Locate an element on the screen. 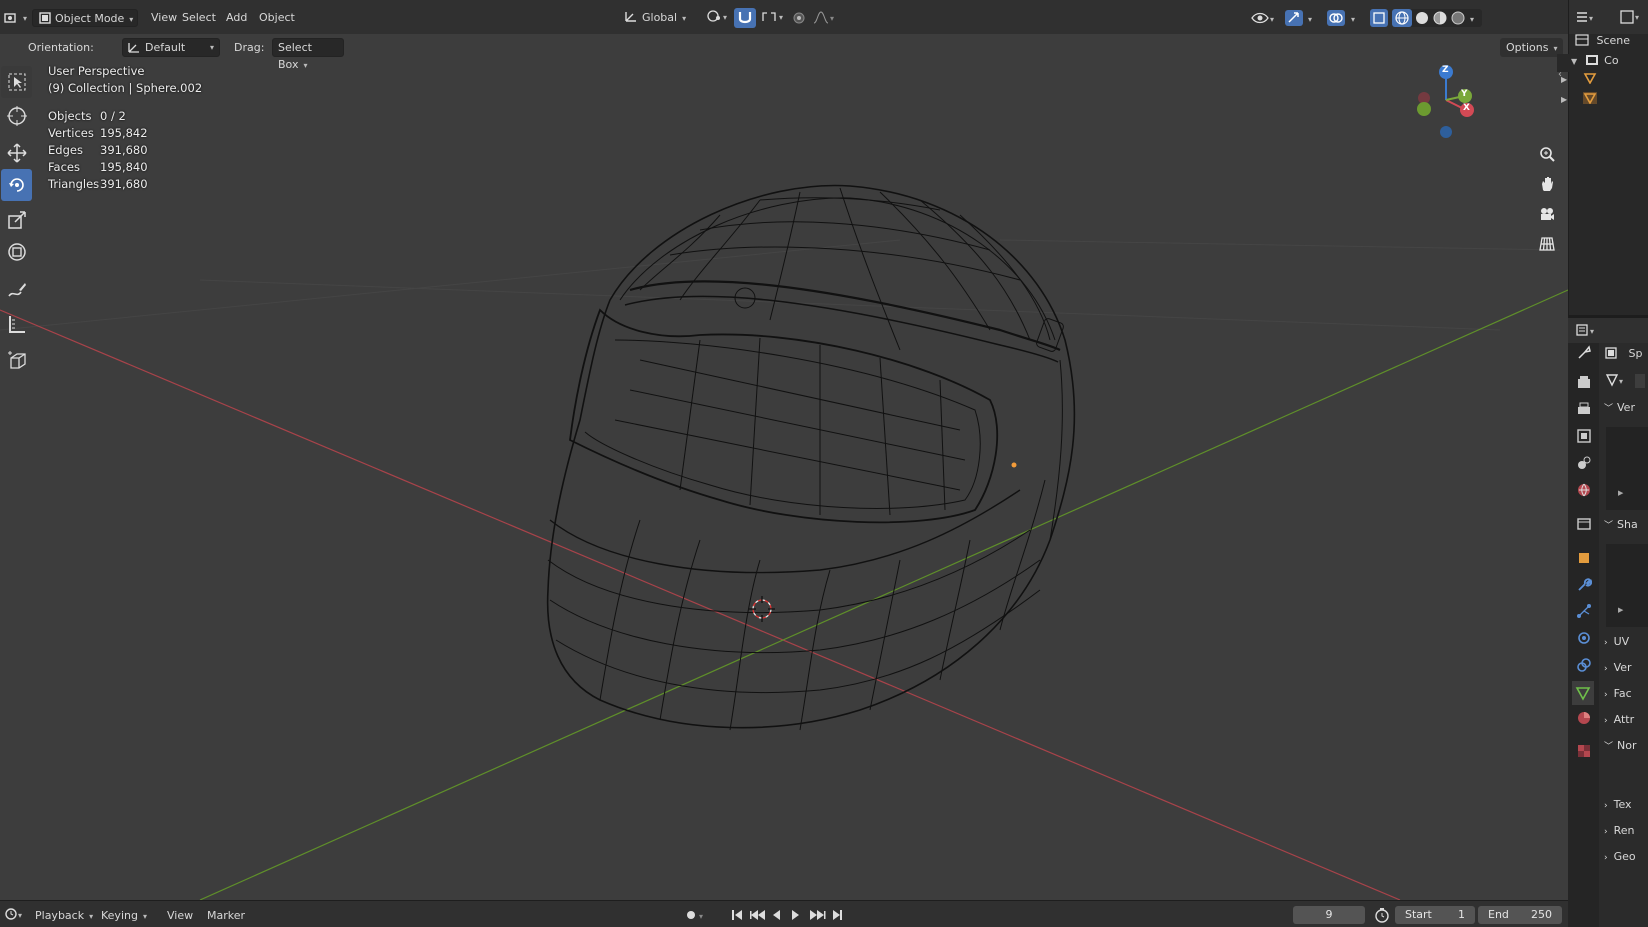  shape-keys-list: ▶ is located at coordinates (1627, 585).